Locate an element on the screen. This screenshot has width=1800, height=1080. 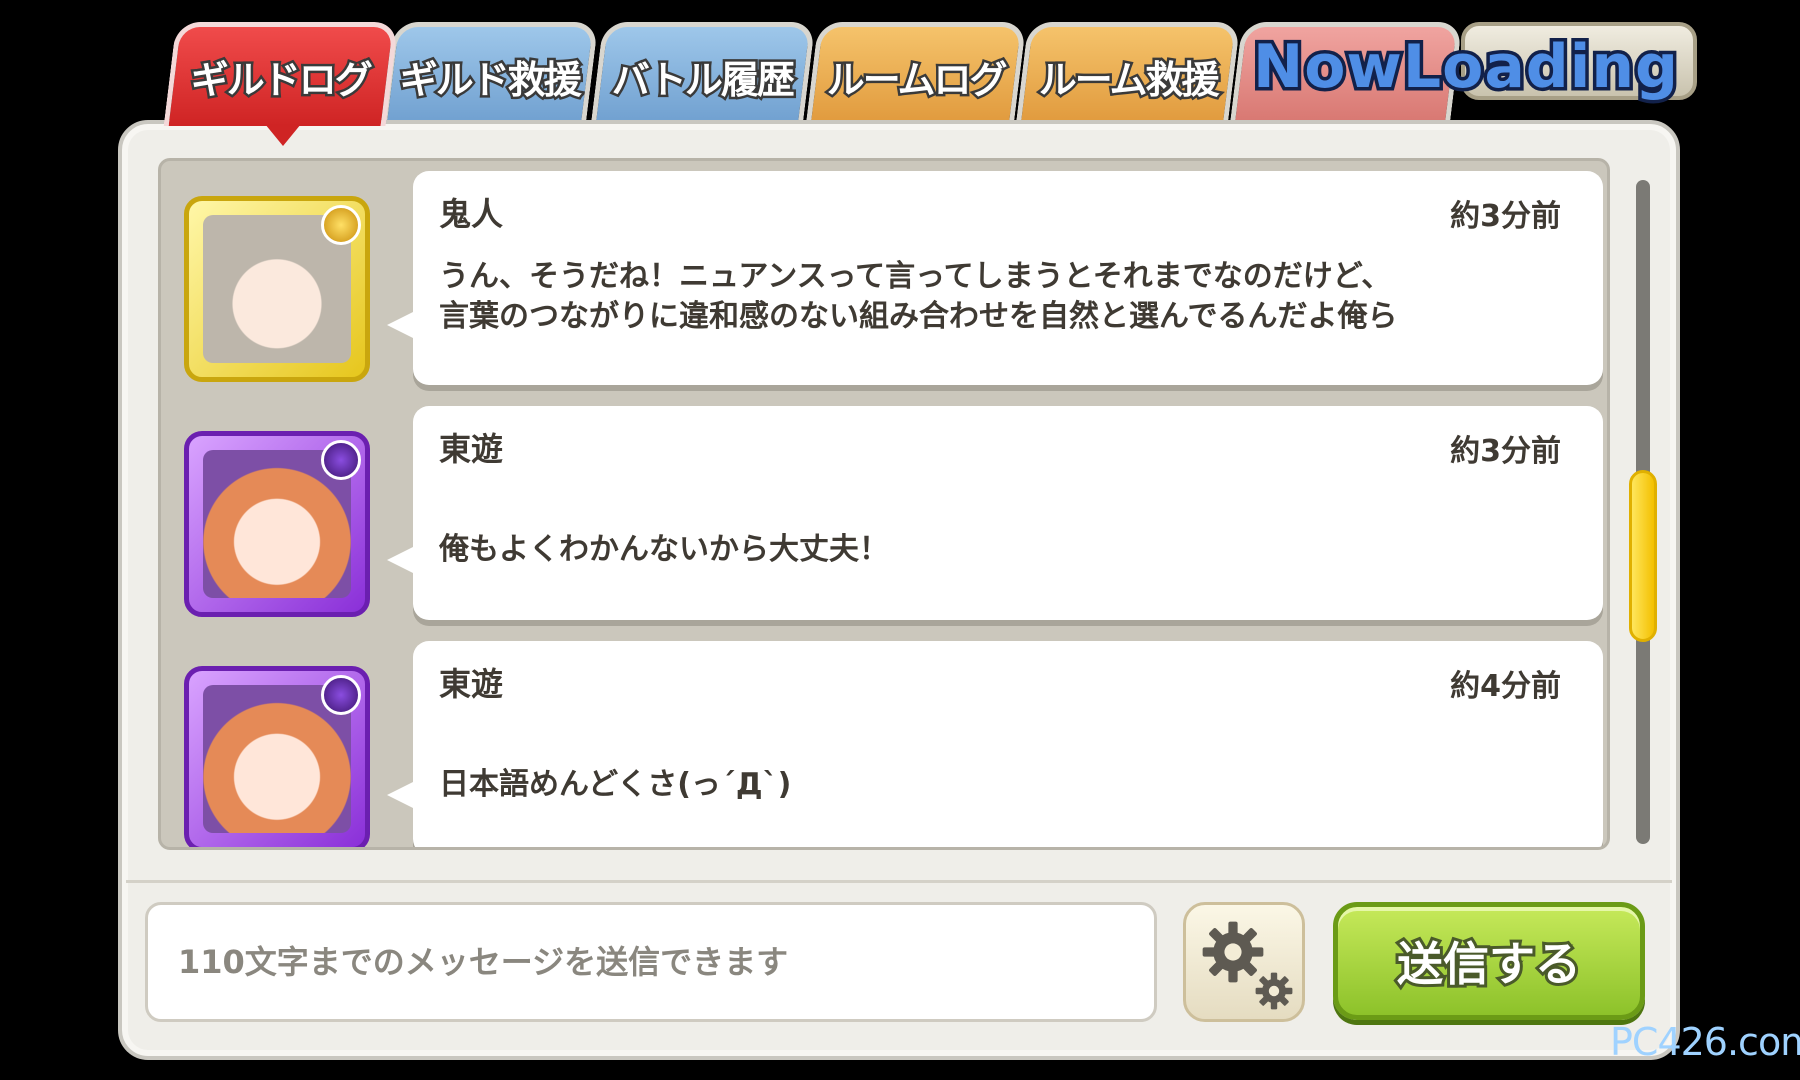
tab-label: ギルドログ is located at coordinates (280, 80).